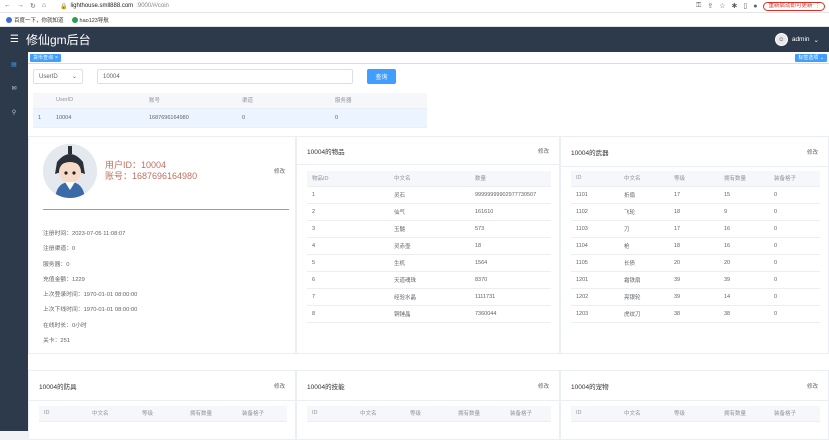  I want to click on cell: 9, so click(744, 212).